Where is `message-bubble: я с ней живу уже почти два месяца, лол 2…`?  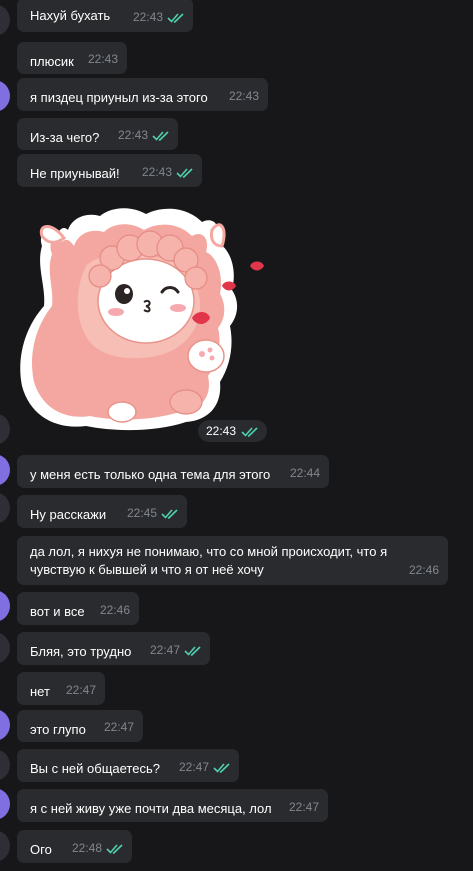
message-bubble: я с ней живу уже почти два месяца, лол 2… is located at coordinates (172, 805).